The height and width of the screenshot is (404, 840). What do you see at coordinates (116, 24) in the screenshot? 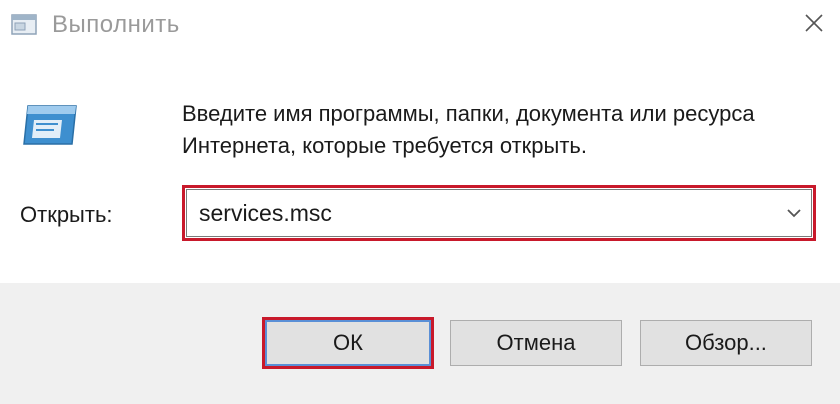
I see `window-title: Выполнить` at bounding box center [116, 24].